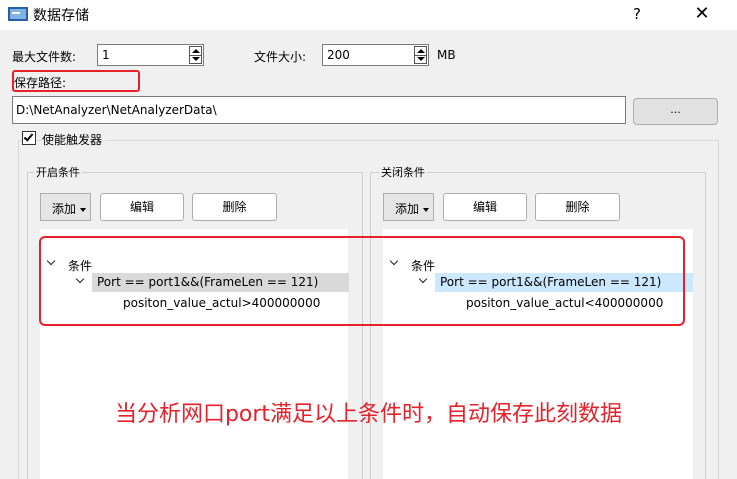 The height and width of the screenshot is (479, 737). What do you see at coordinates (368, 414) in the screenshot?
I see `annotation-text: 当分析网口port满足以上条件时，自动保存此刻数据` at bounding box center [368, 414].